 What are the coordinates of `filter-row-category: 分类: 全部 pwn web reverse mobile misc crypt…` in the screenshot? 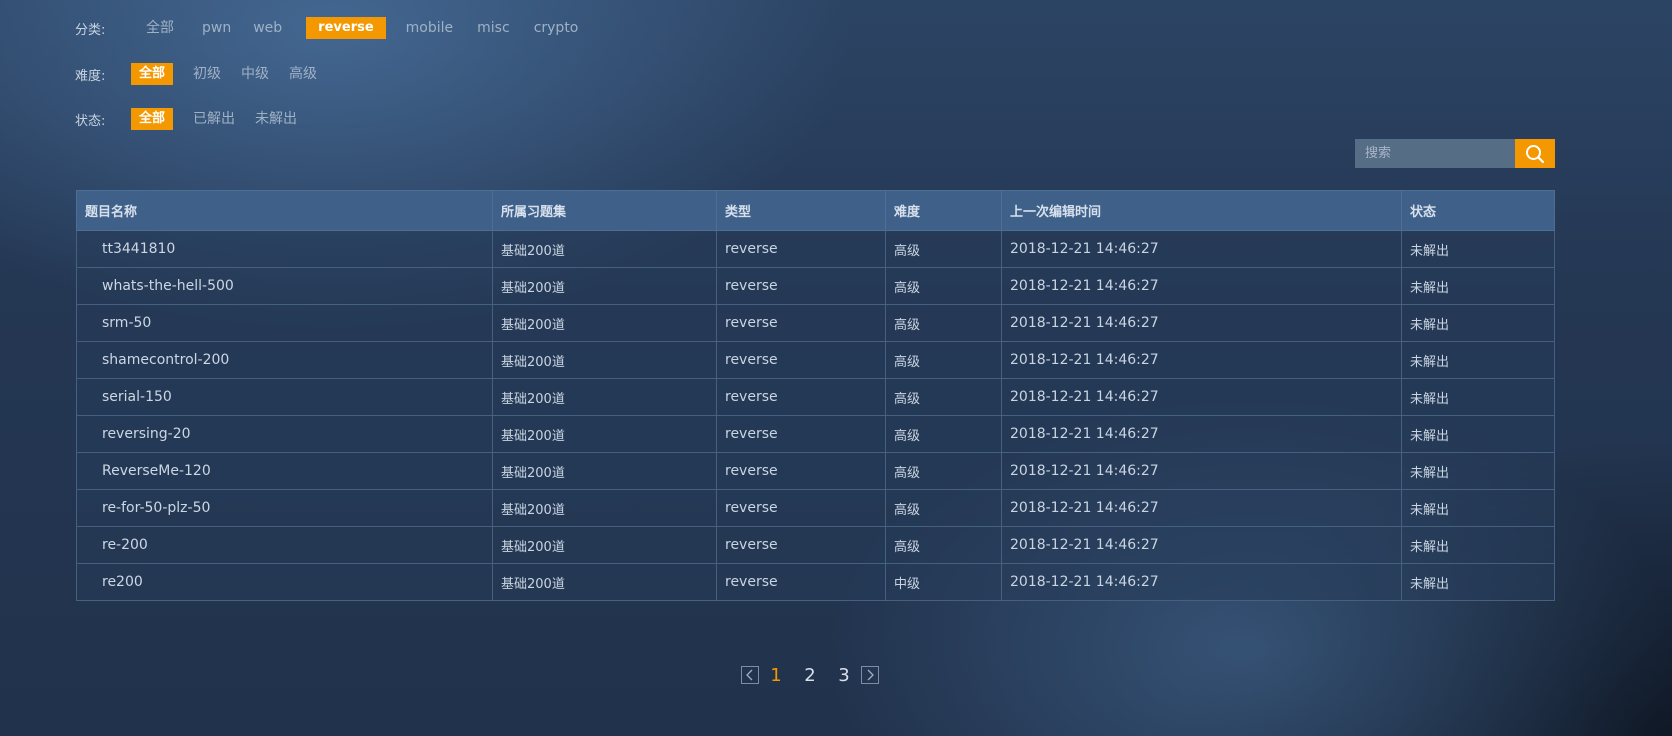 It's located at (334, 28).